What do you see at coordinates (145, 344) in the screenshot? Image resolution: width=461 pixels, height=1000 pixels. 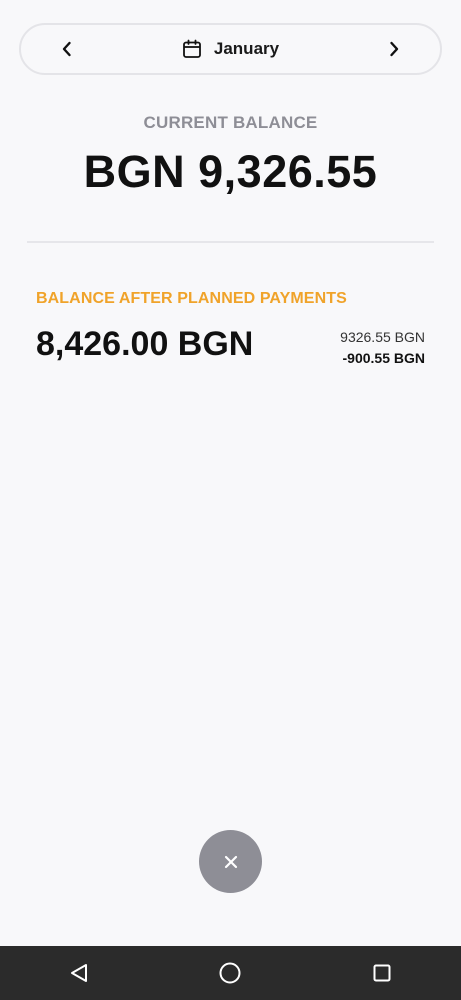 I see `planned-balance-value: 8,426.00 BGN` at bounding box center [145, 344].